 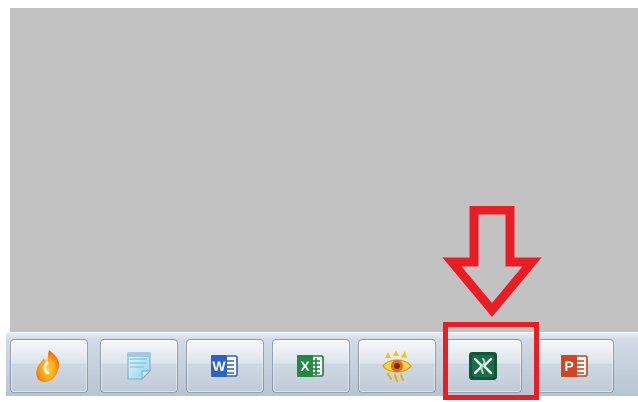 I want to click on project-app-icon, so click(x=483, y=366).